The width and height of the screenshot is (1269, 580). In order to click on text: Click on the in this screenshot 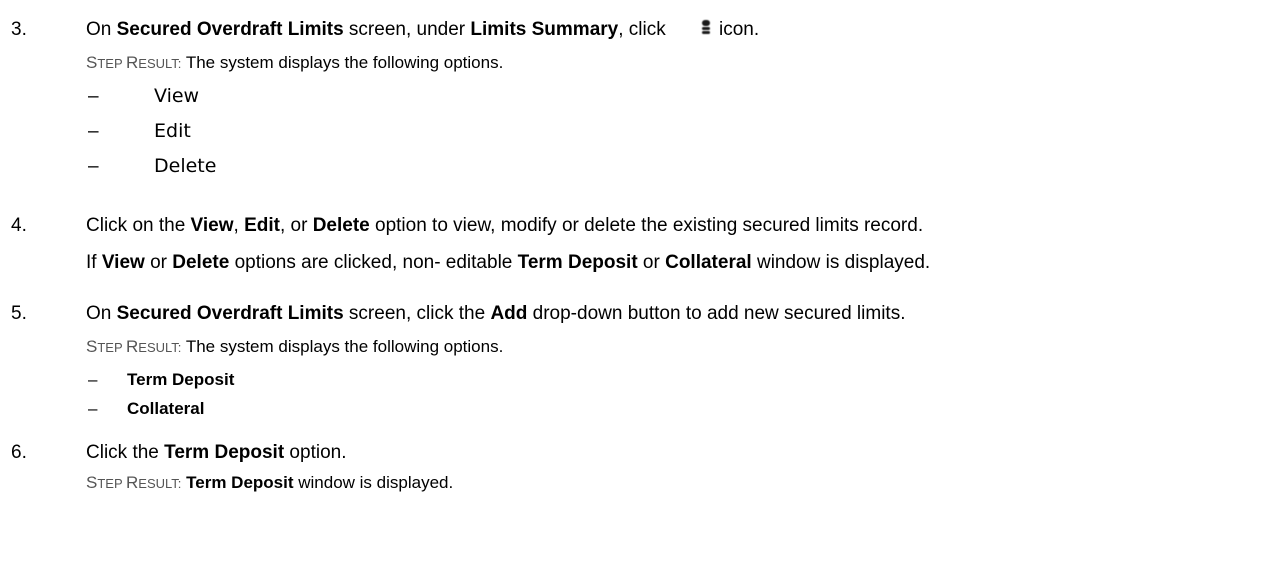, I will do `click(138, 225)`.